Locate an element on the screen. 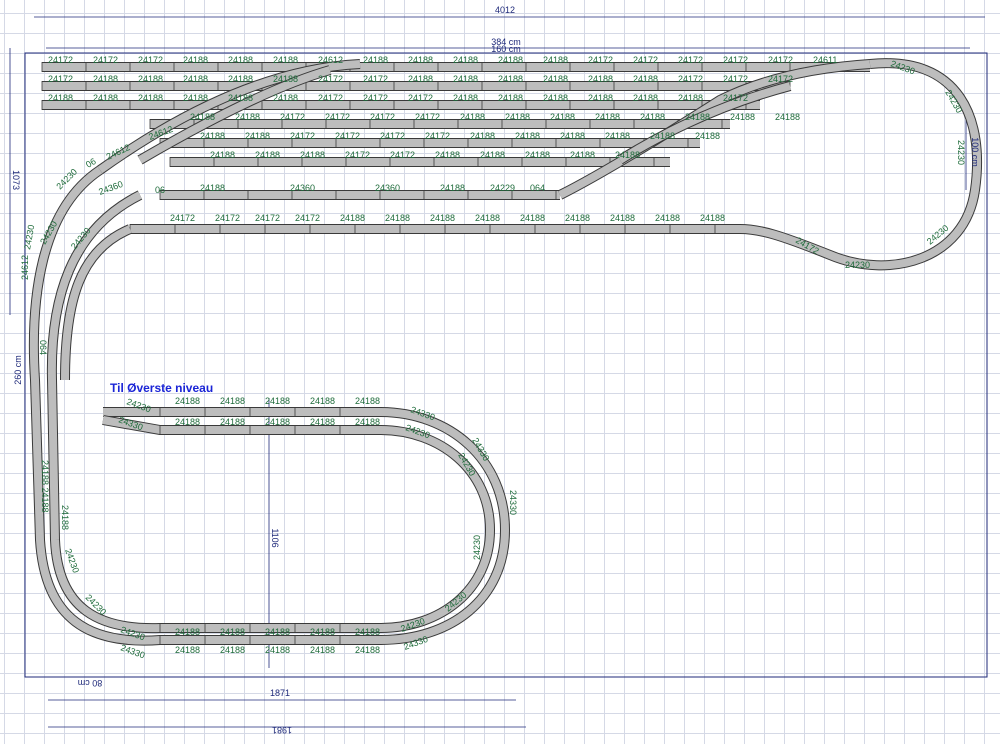  helix-piece-label: 06 is located at coordinates (160, 190).